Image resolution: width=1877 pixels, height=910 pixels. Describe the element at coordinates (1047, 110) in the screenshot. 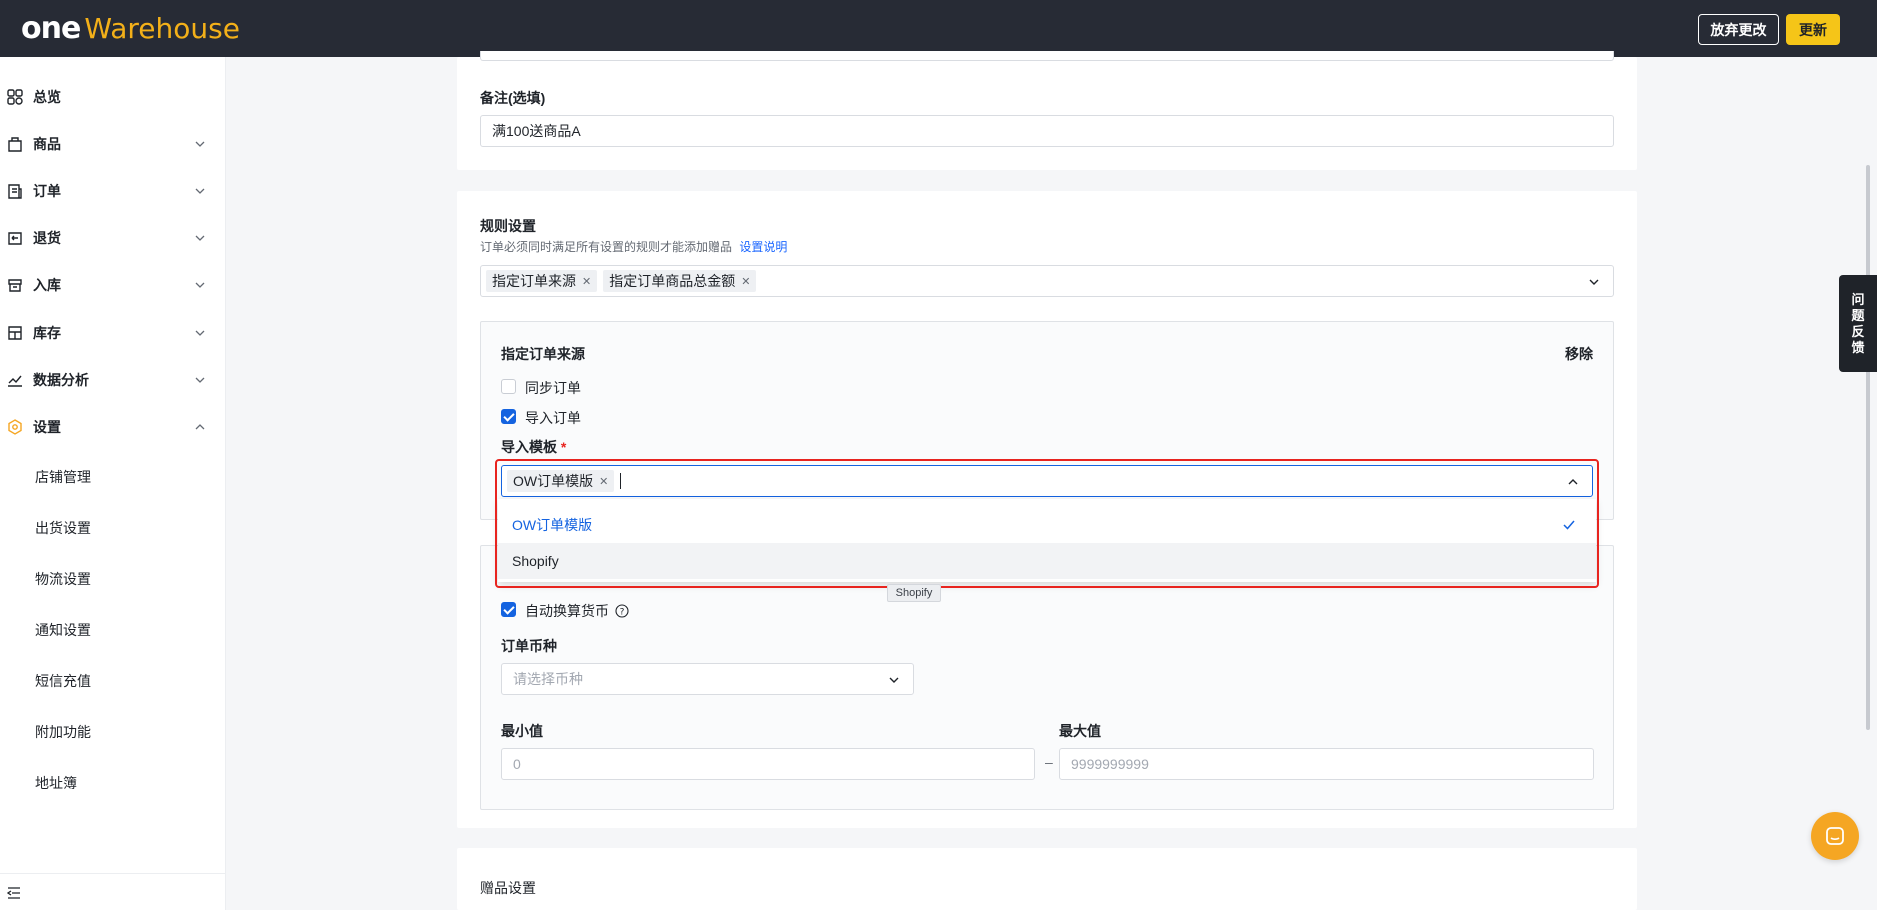

I see `remark-card: 备注(选填) 满100送商品A` at that location.